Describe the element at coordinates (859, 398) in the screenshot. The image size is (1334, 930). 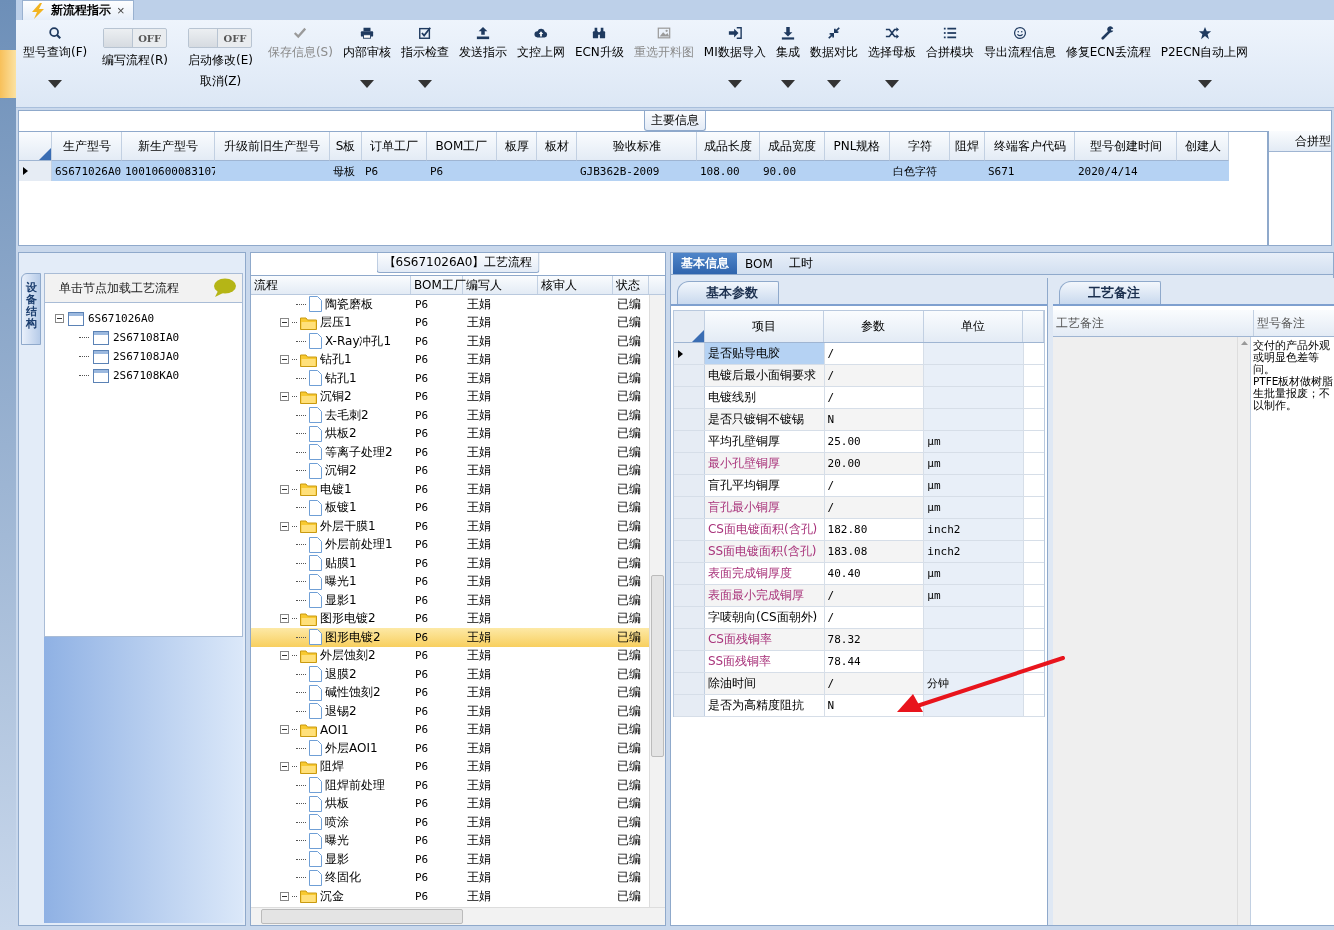
I see `table-row: 电镀线别 /` at that location.